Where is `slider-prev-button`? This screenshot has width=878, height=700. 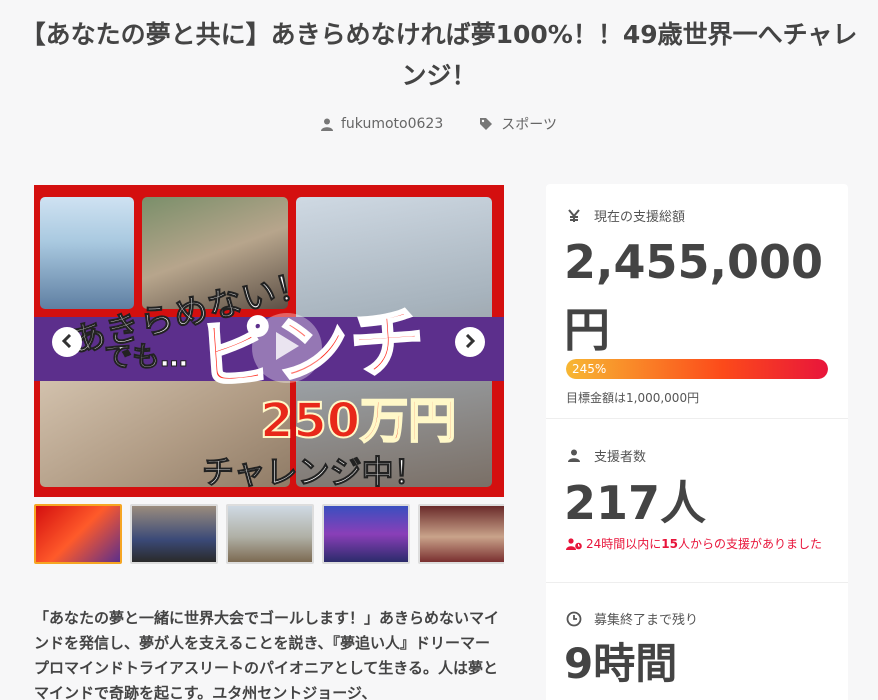
slider-prev-button is located at coordinates (67, 342).